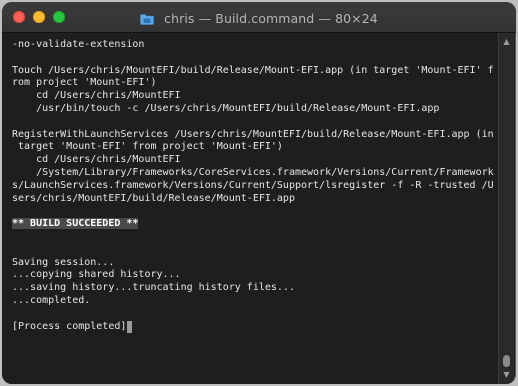 Image resolution: width=518 pixels, height=386 pixels. What do you see at coordinates (506, 361) in the screenshot?
I see `scroll-thumb` at bounding box center [506, 361].